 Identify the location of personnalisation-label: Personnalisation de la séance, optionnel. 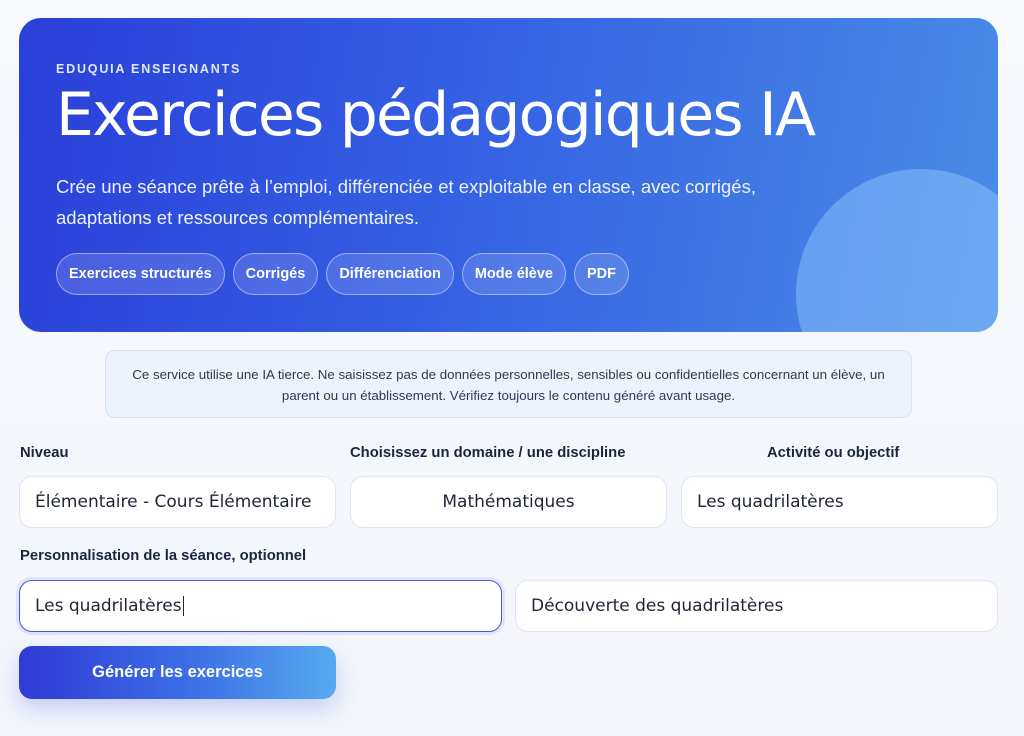
(163, 556).